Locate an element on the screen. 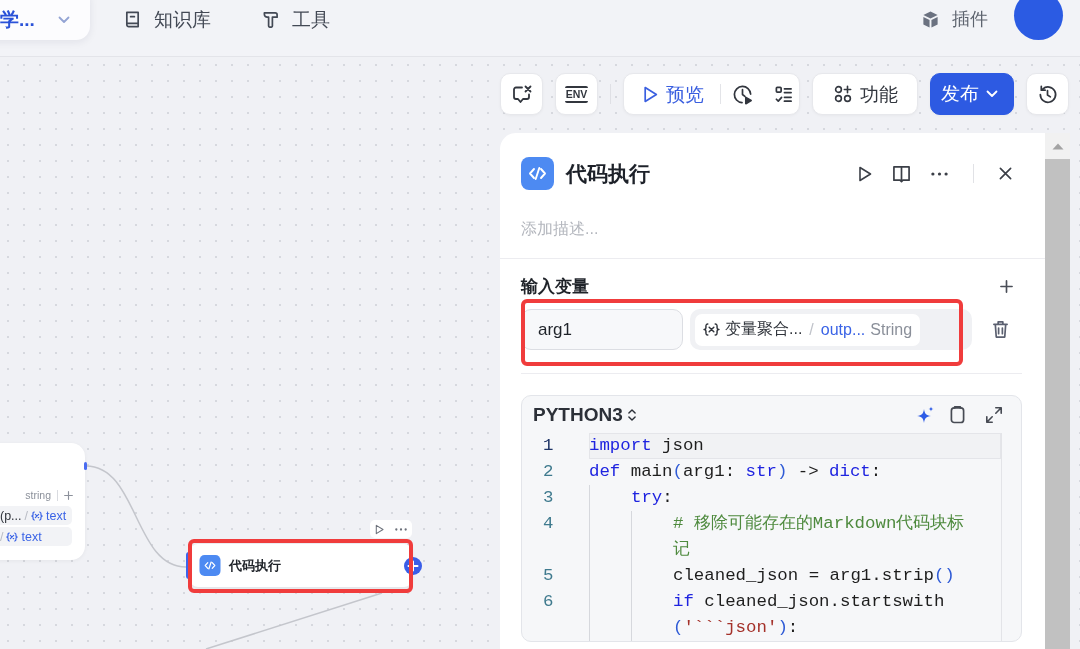  clipboard-icon is located at coordinates (957, 414).